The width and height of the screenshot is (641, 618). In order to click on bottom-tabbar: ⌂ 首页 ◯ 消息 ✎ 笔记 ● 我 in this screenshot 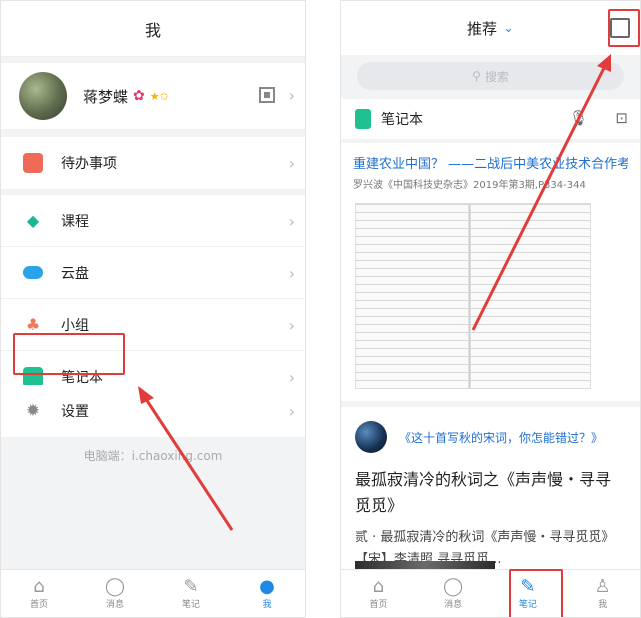, I will do `click(153, 593)`.